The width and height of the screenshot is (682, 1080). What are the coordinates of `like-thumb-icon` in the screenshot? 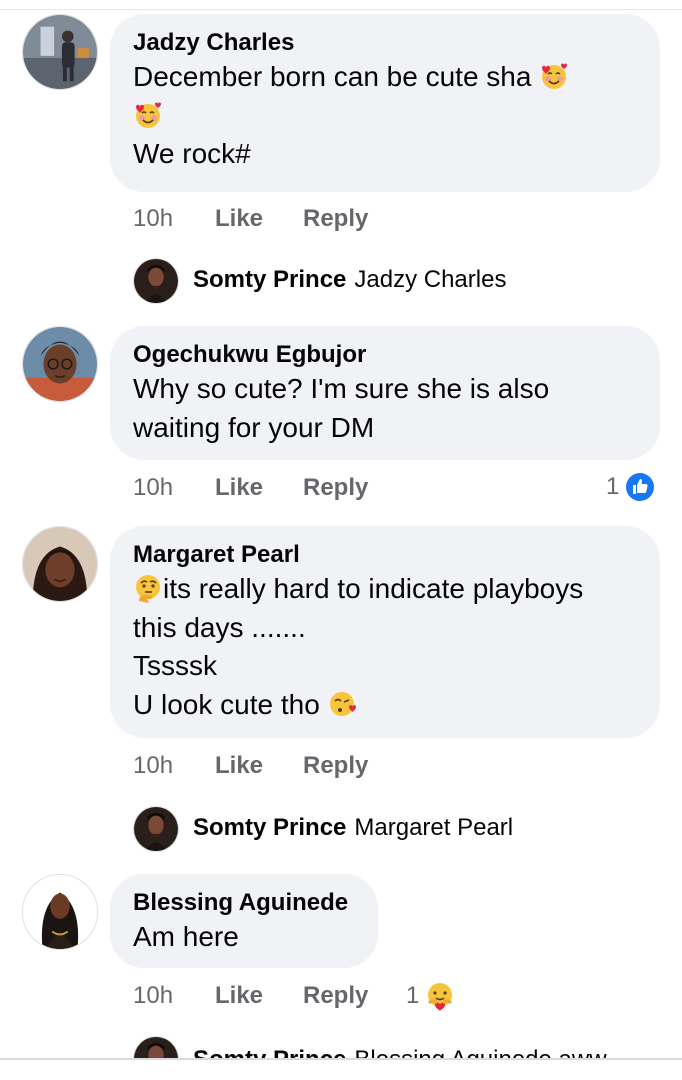 It's located at (640, 487).